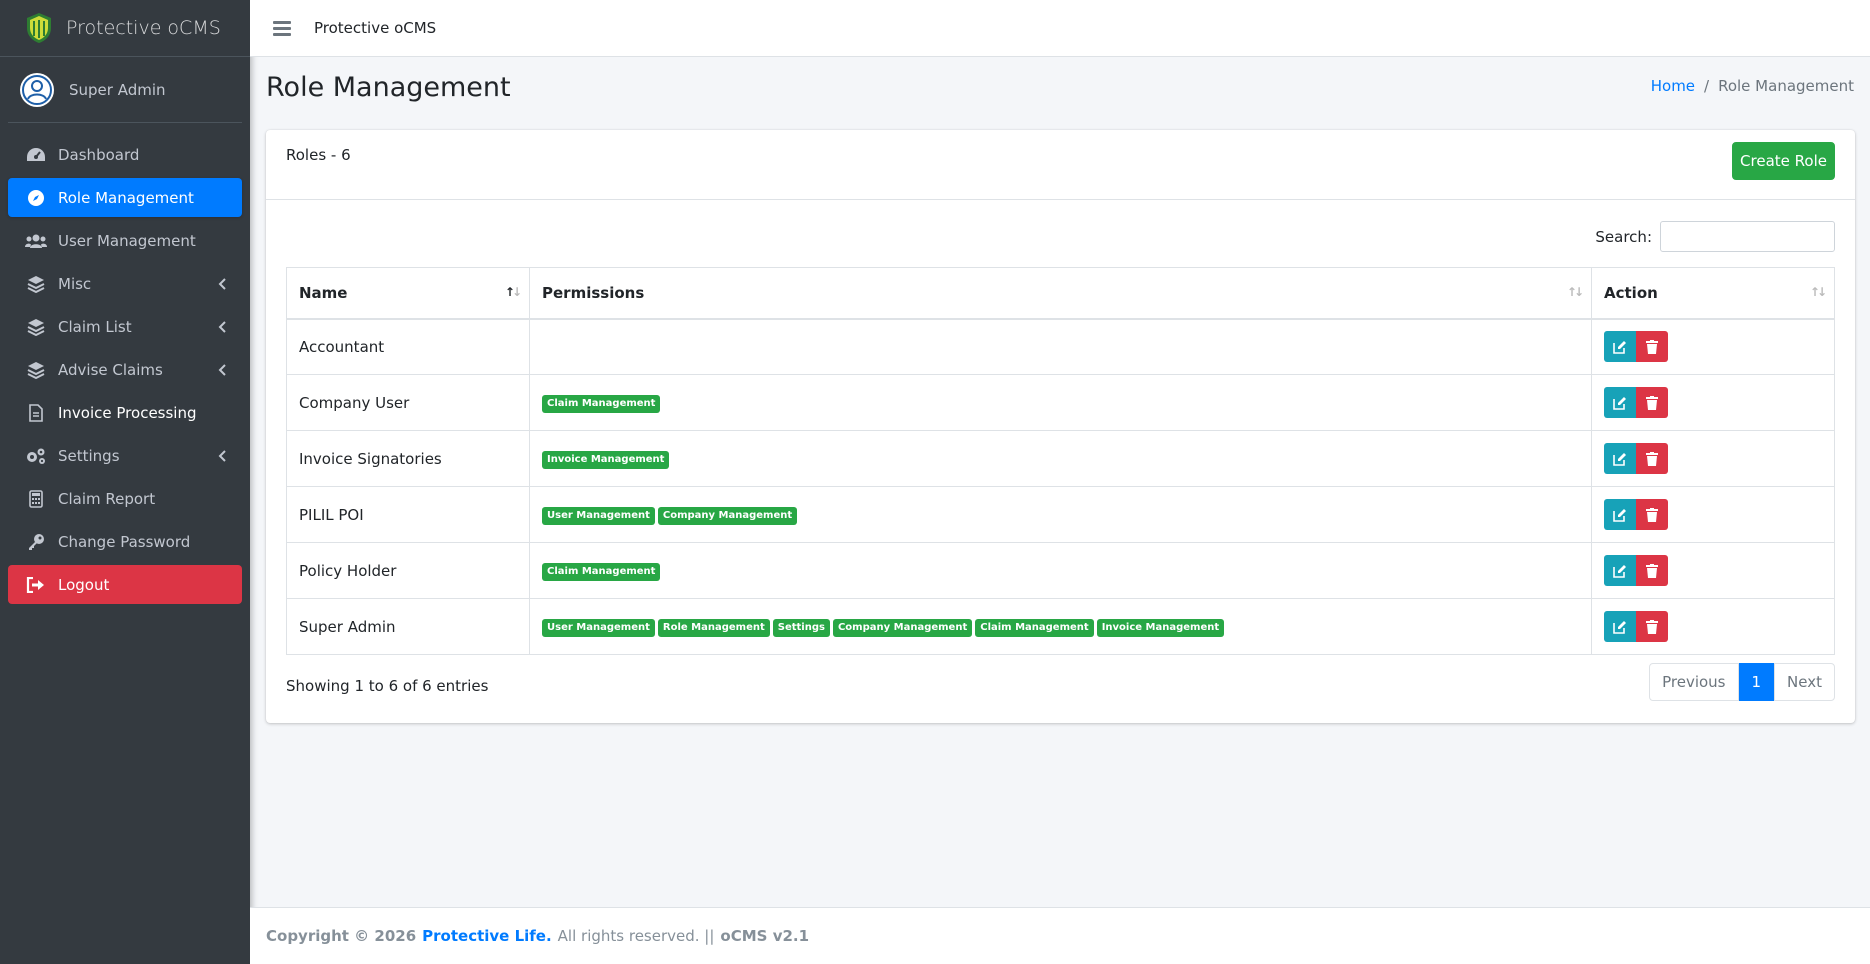 This screenshot has width=1870, height=964. Describe the element at coordinates (75, 283) in the screenshot. I see `sidebar-item-label: Misc` at that location.